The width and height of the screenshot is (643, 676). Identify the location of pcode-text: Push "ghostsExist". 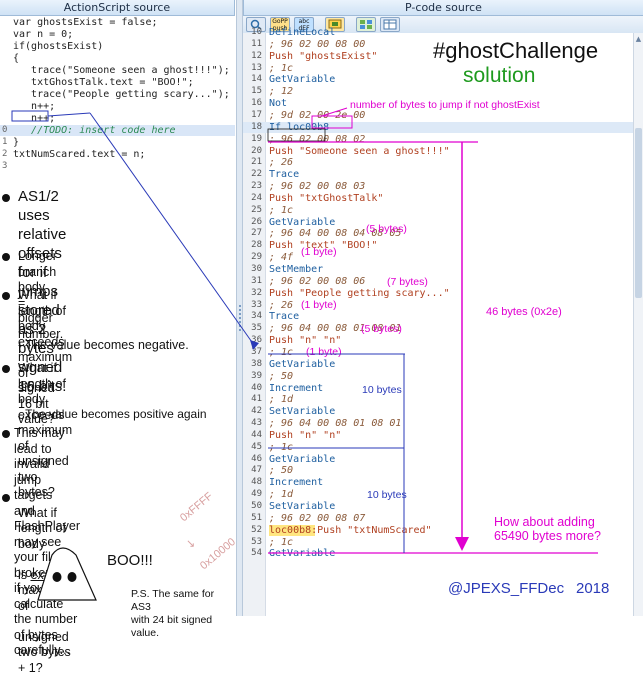
(323, 56).